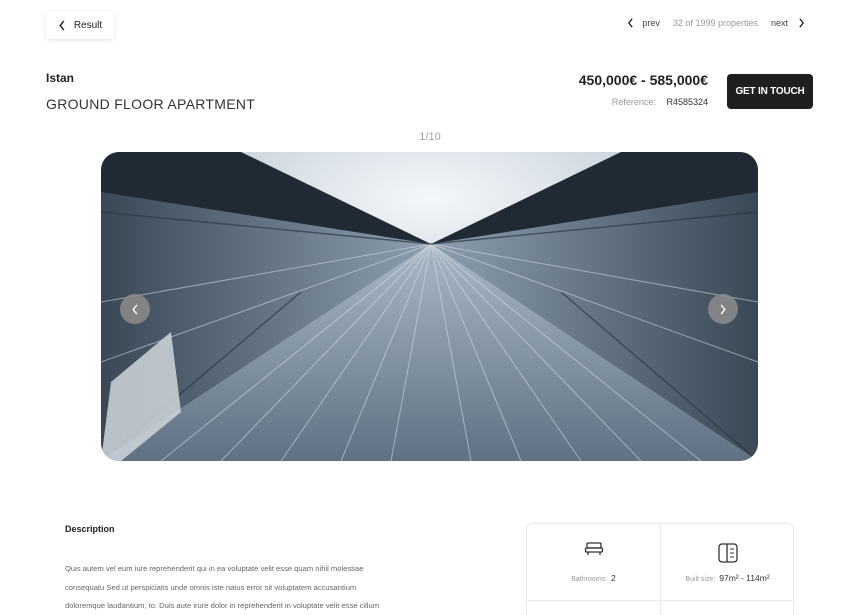 The image size is (860, 615). Describe the element at coordinates (88, 25) in the screenshot. I see `back-to-results-label: Result` at that location.